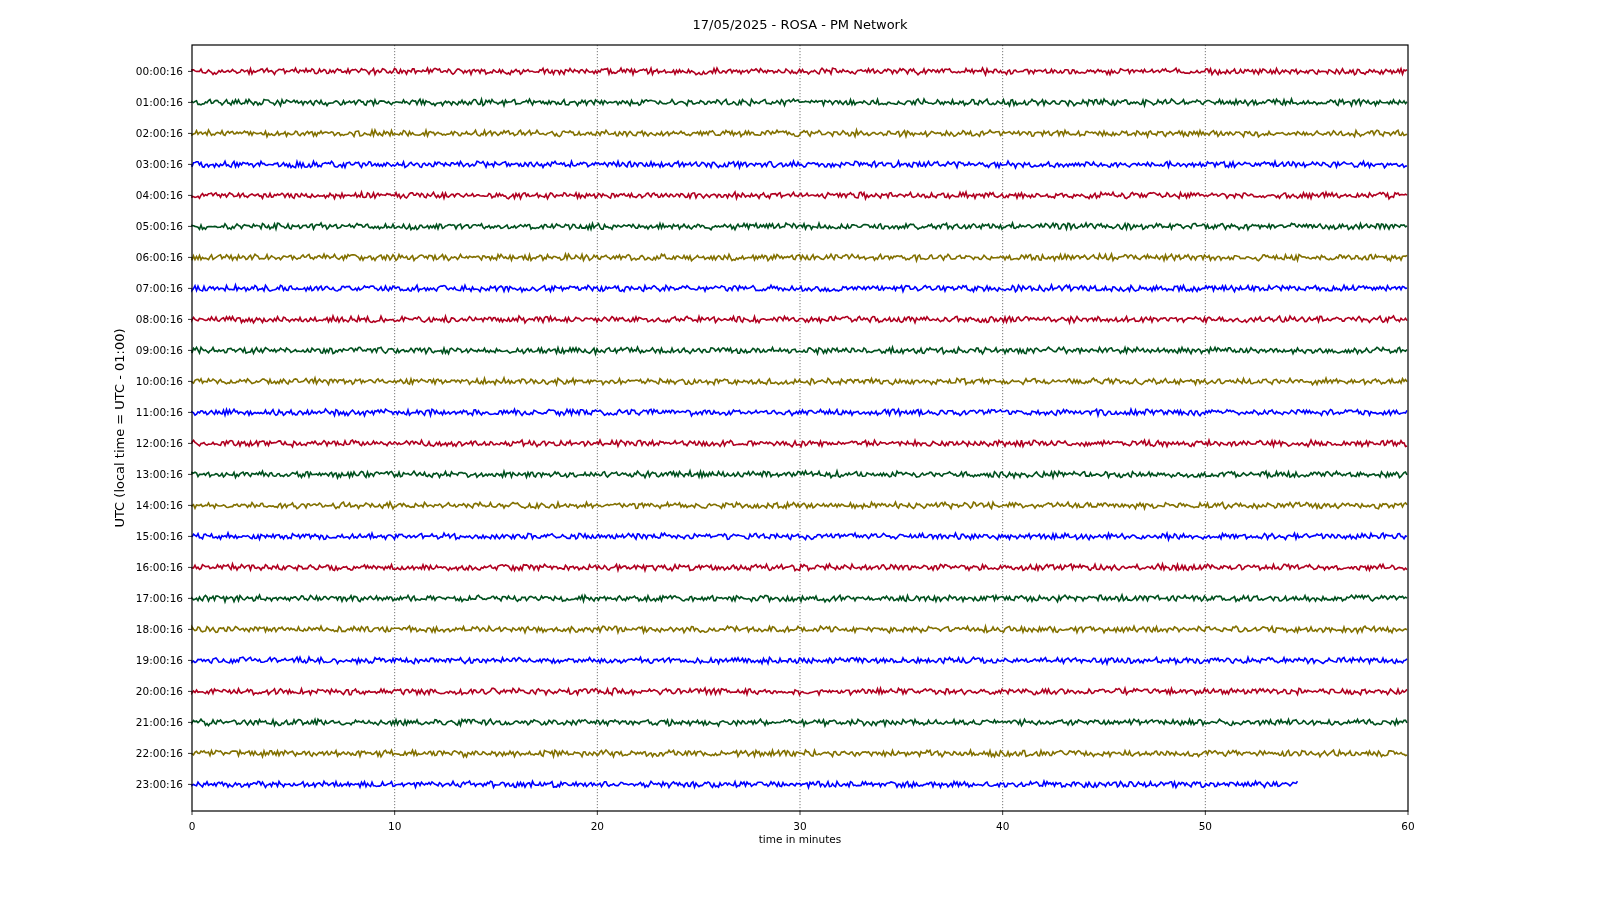 This screenshot has height=900, width=1600. Describe the element at coordinates (159, 195) in the screenshot. I see `y-tick-label: 04:00:16` at that location.